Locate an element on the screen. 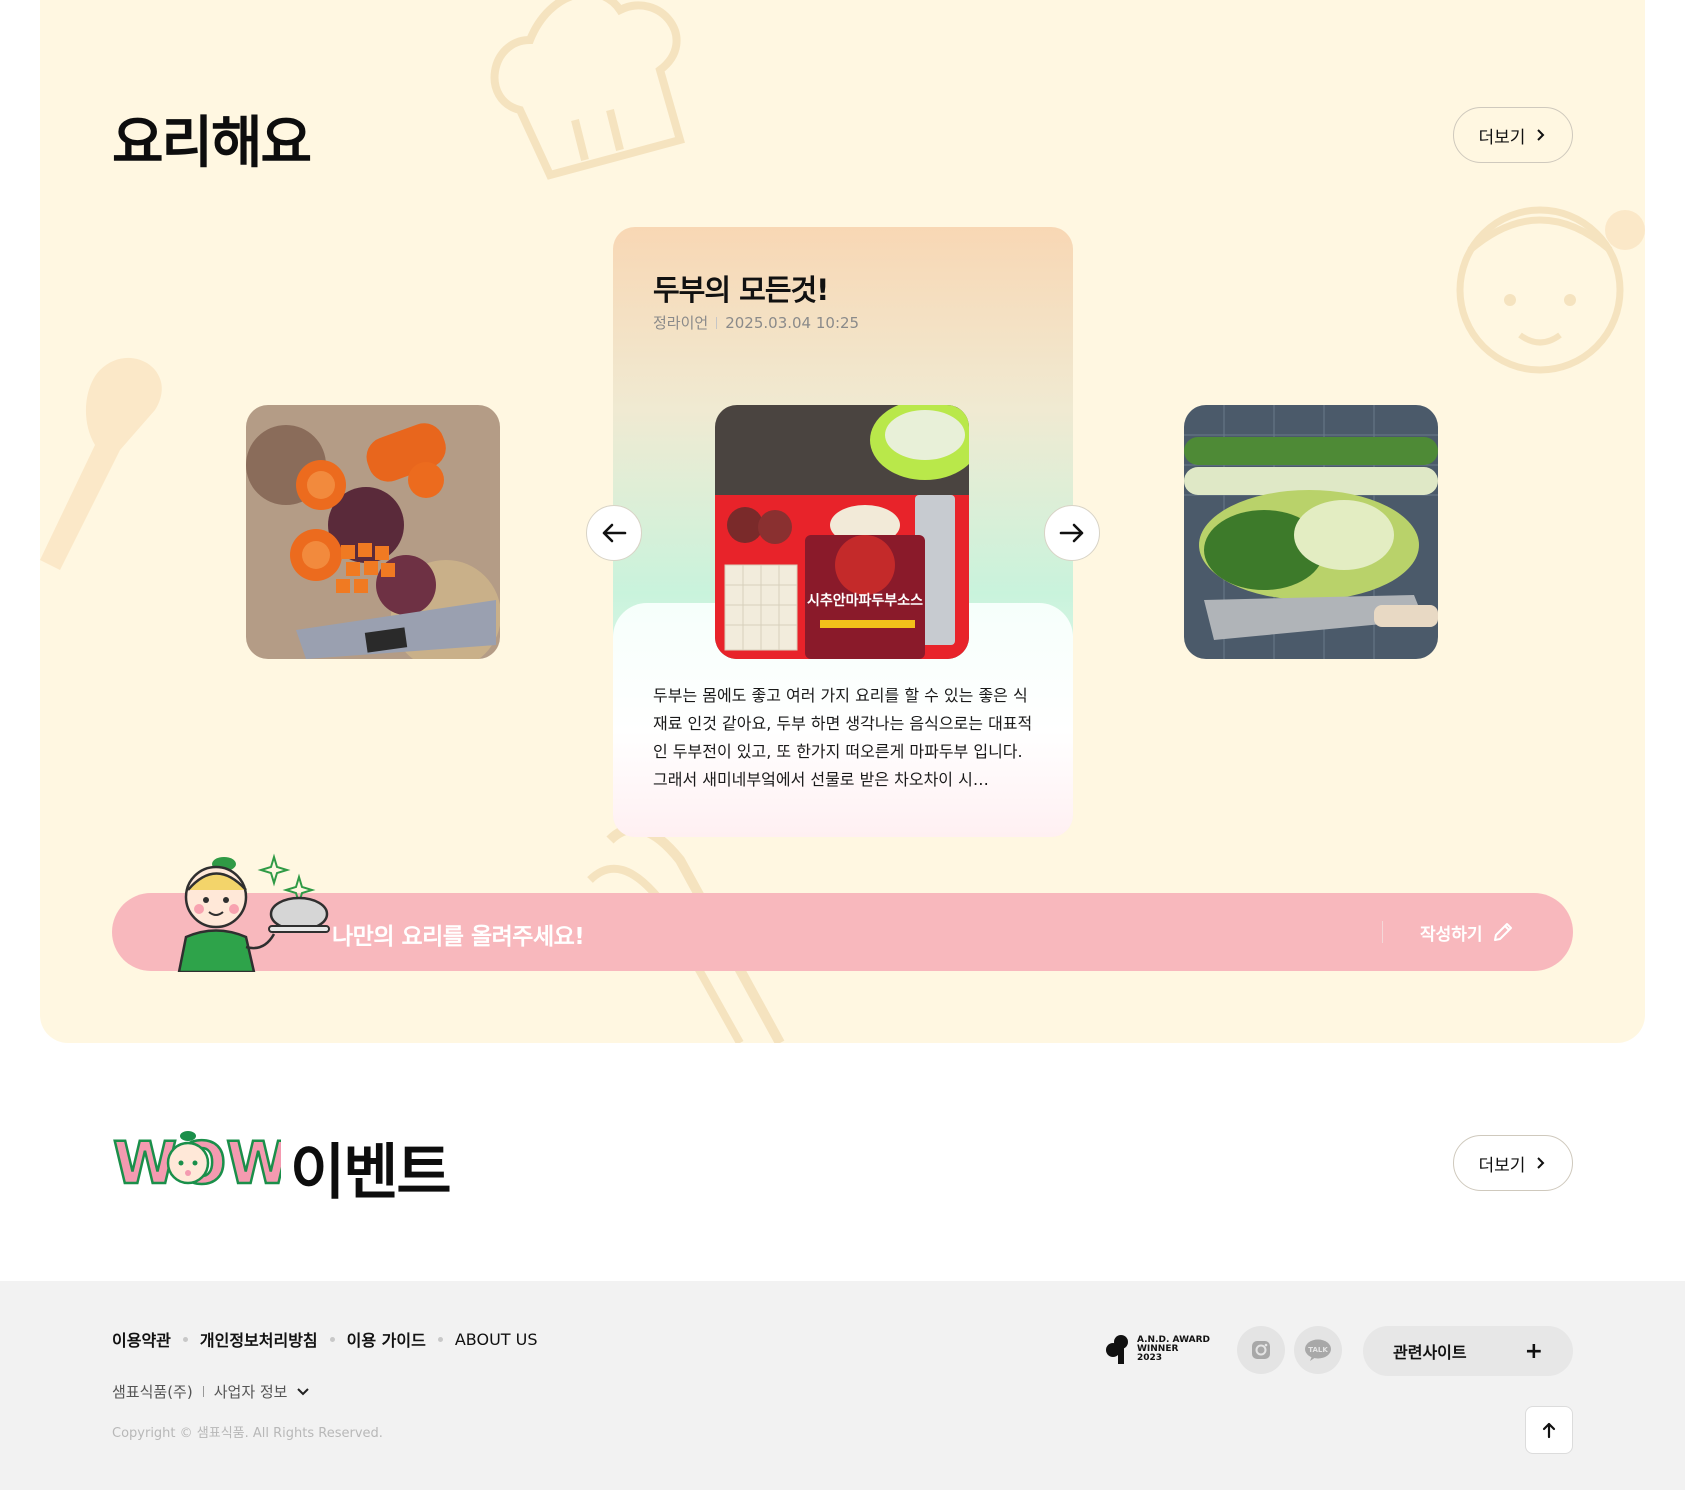 This screenshot has height=1490, width=1685. carousel-next-button is located at coordinates (1072, 533).